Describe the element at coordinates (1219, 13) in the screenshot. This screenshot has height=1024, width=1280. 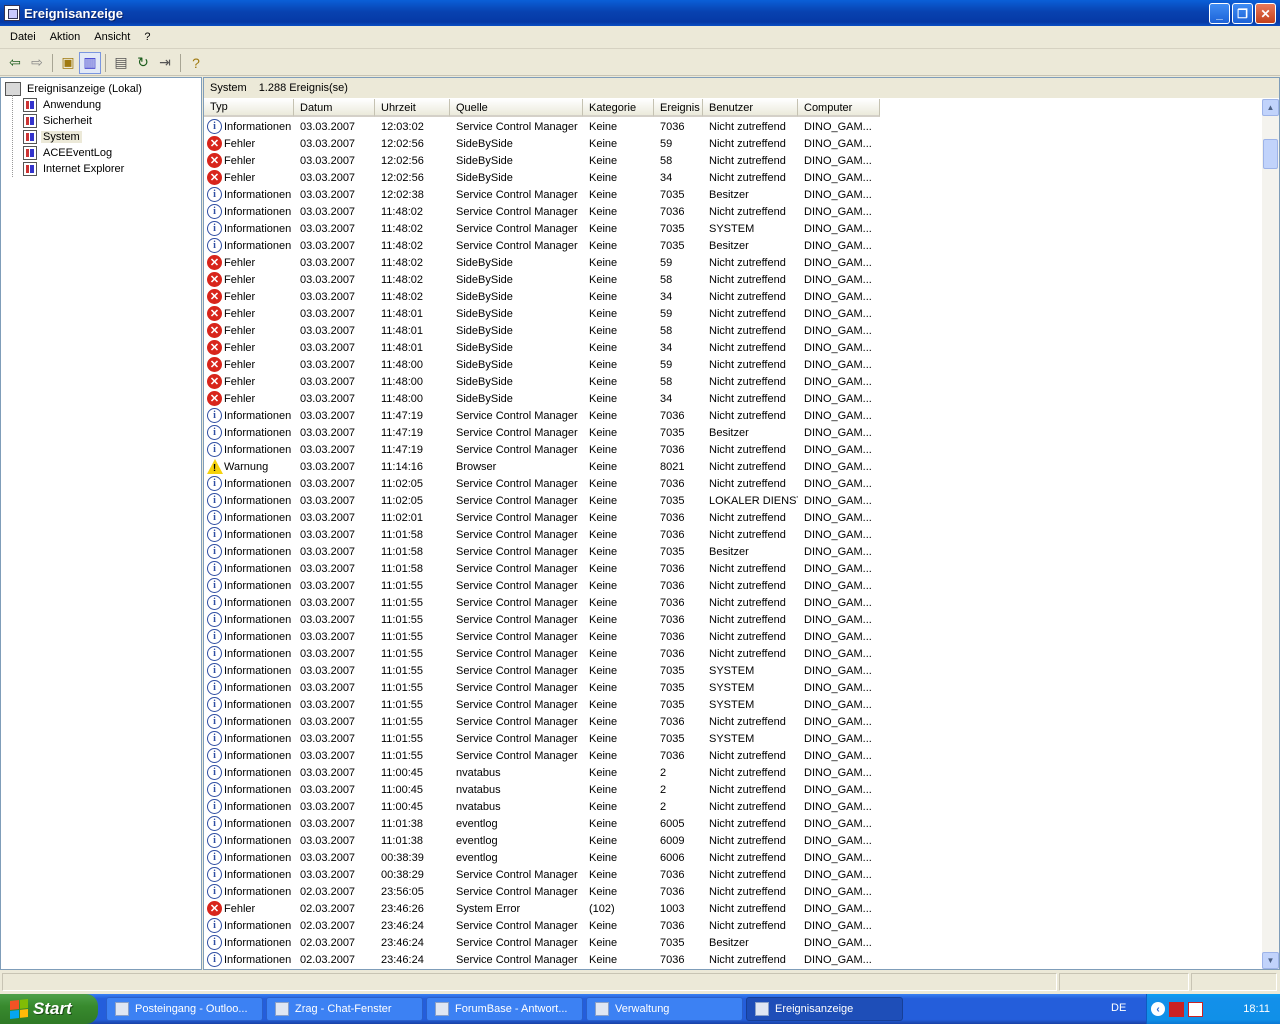
I see `minimize-button: _` at that location.